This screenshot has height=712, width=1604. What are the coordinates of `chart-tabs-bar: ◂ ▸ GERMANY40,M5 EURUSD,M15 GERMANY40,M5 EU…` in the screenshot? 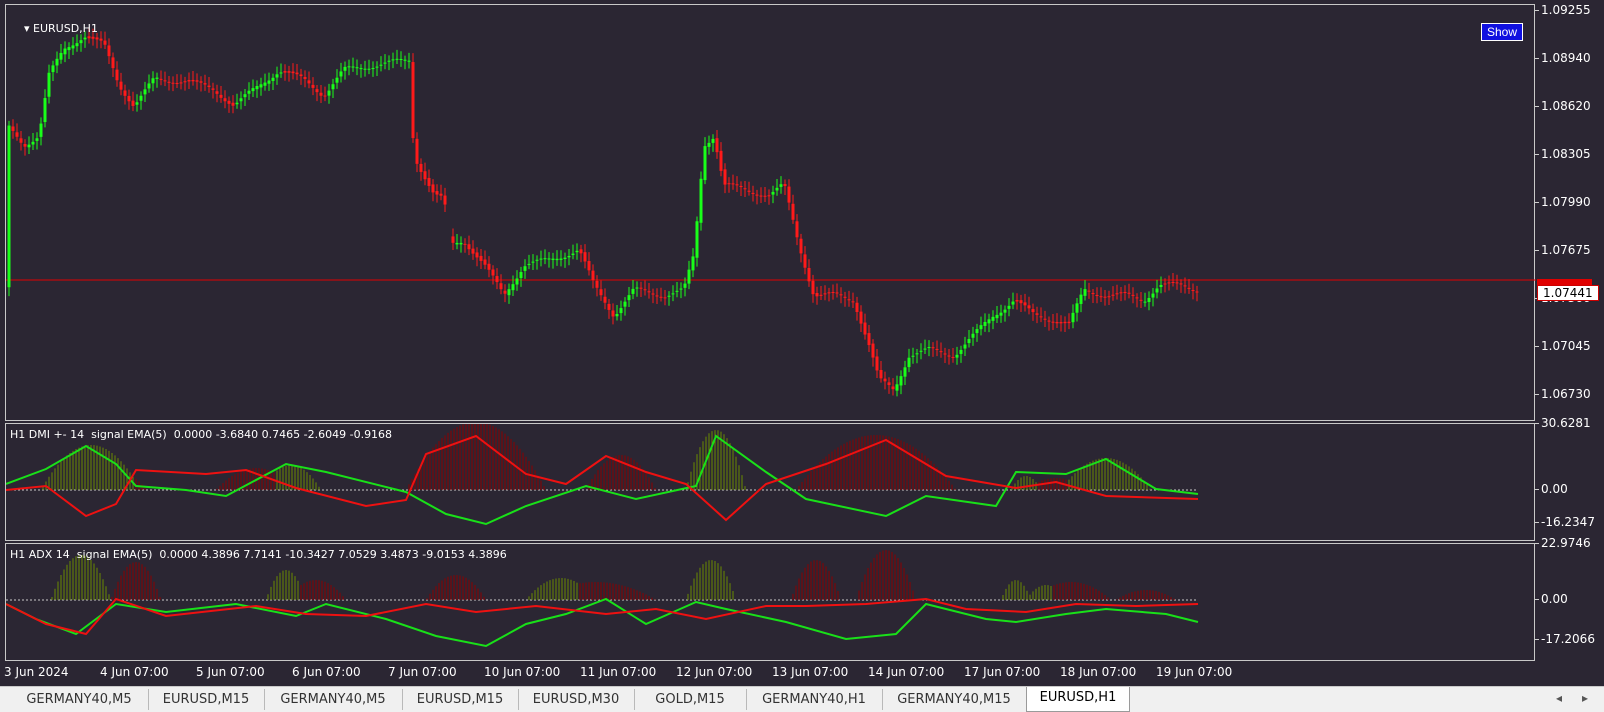 It's located at (802, 699).